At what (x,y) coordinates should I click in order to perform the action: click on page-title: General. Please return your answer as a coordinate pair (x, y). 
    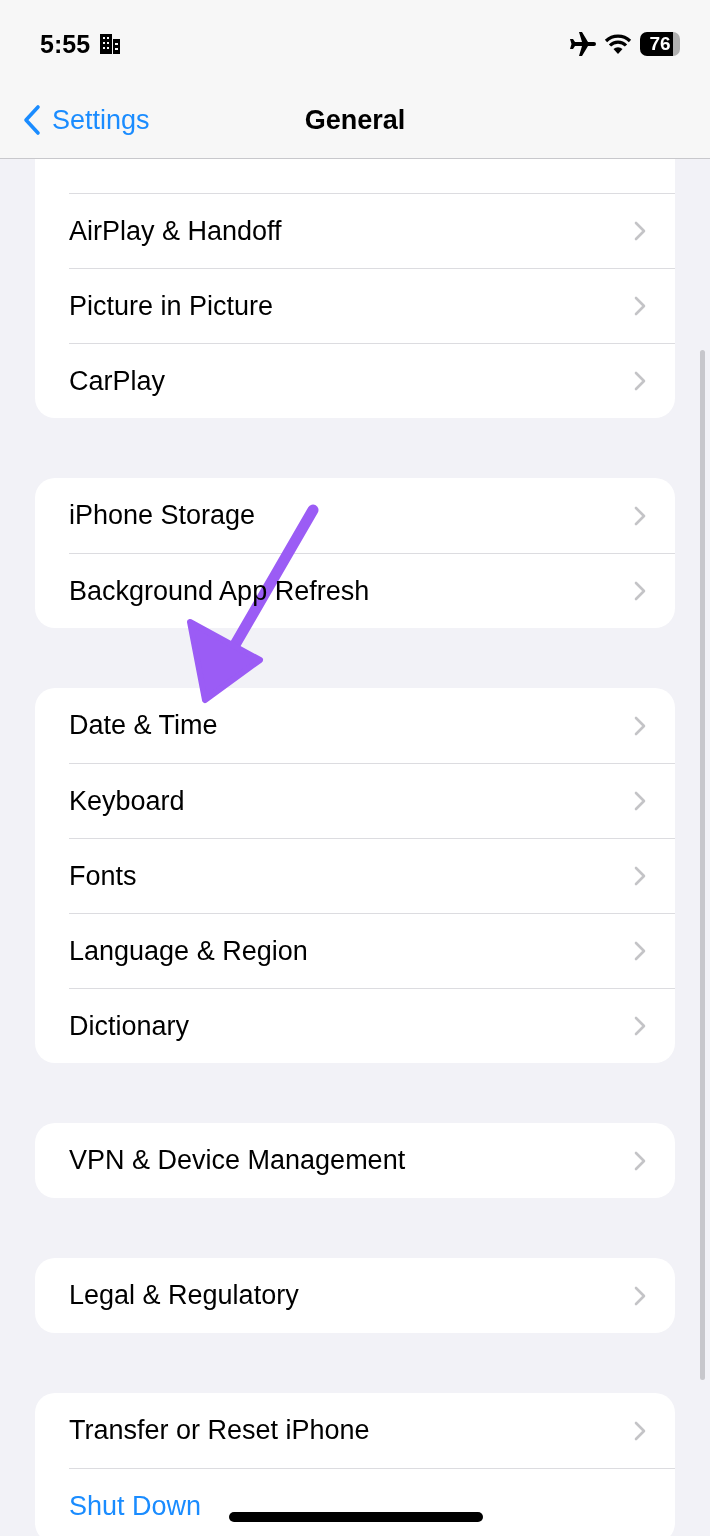
    Looking at the image, I should click on (355, 120).